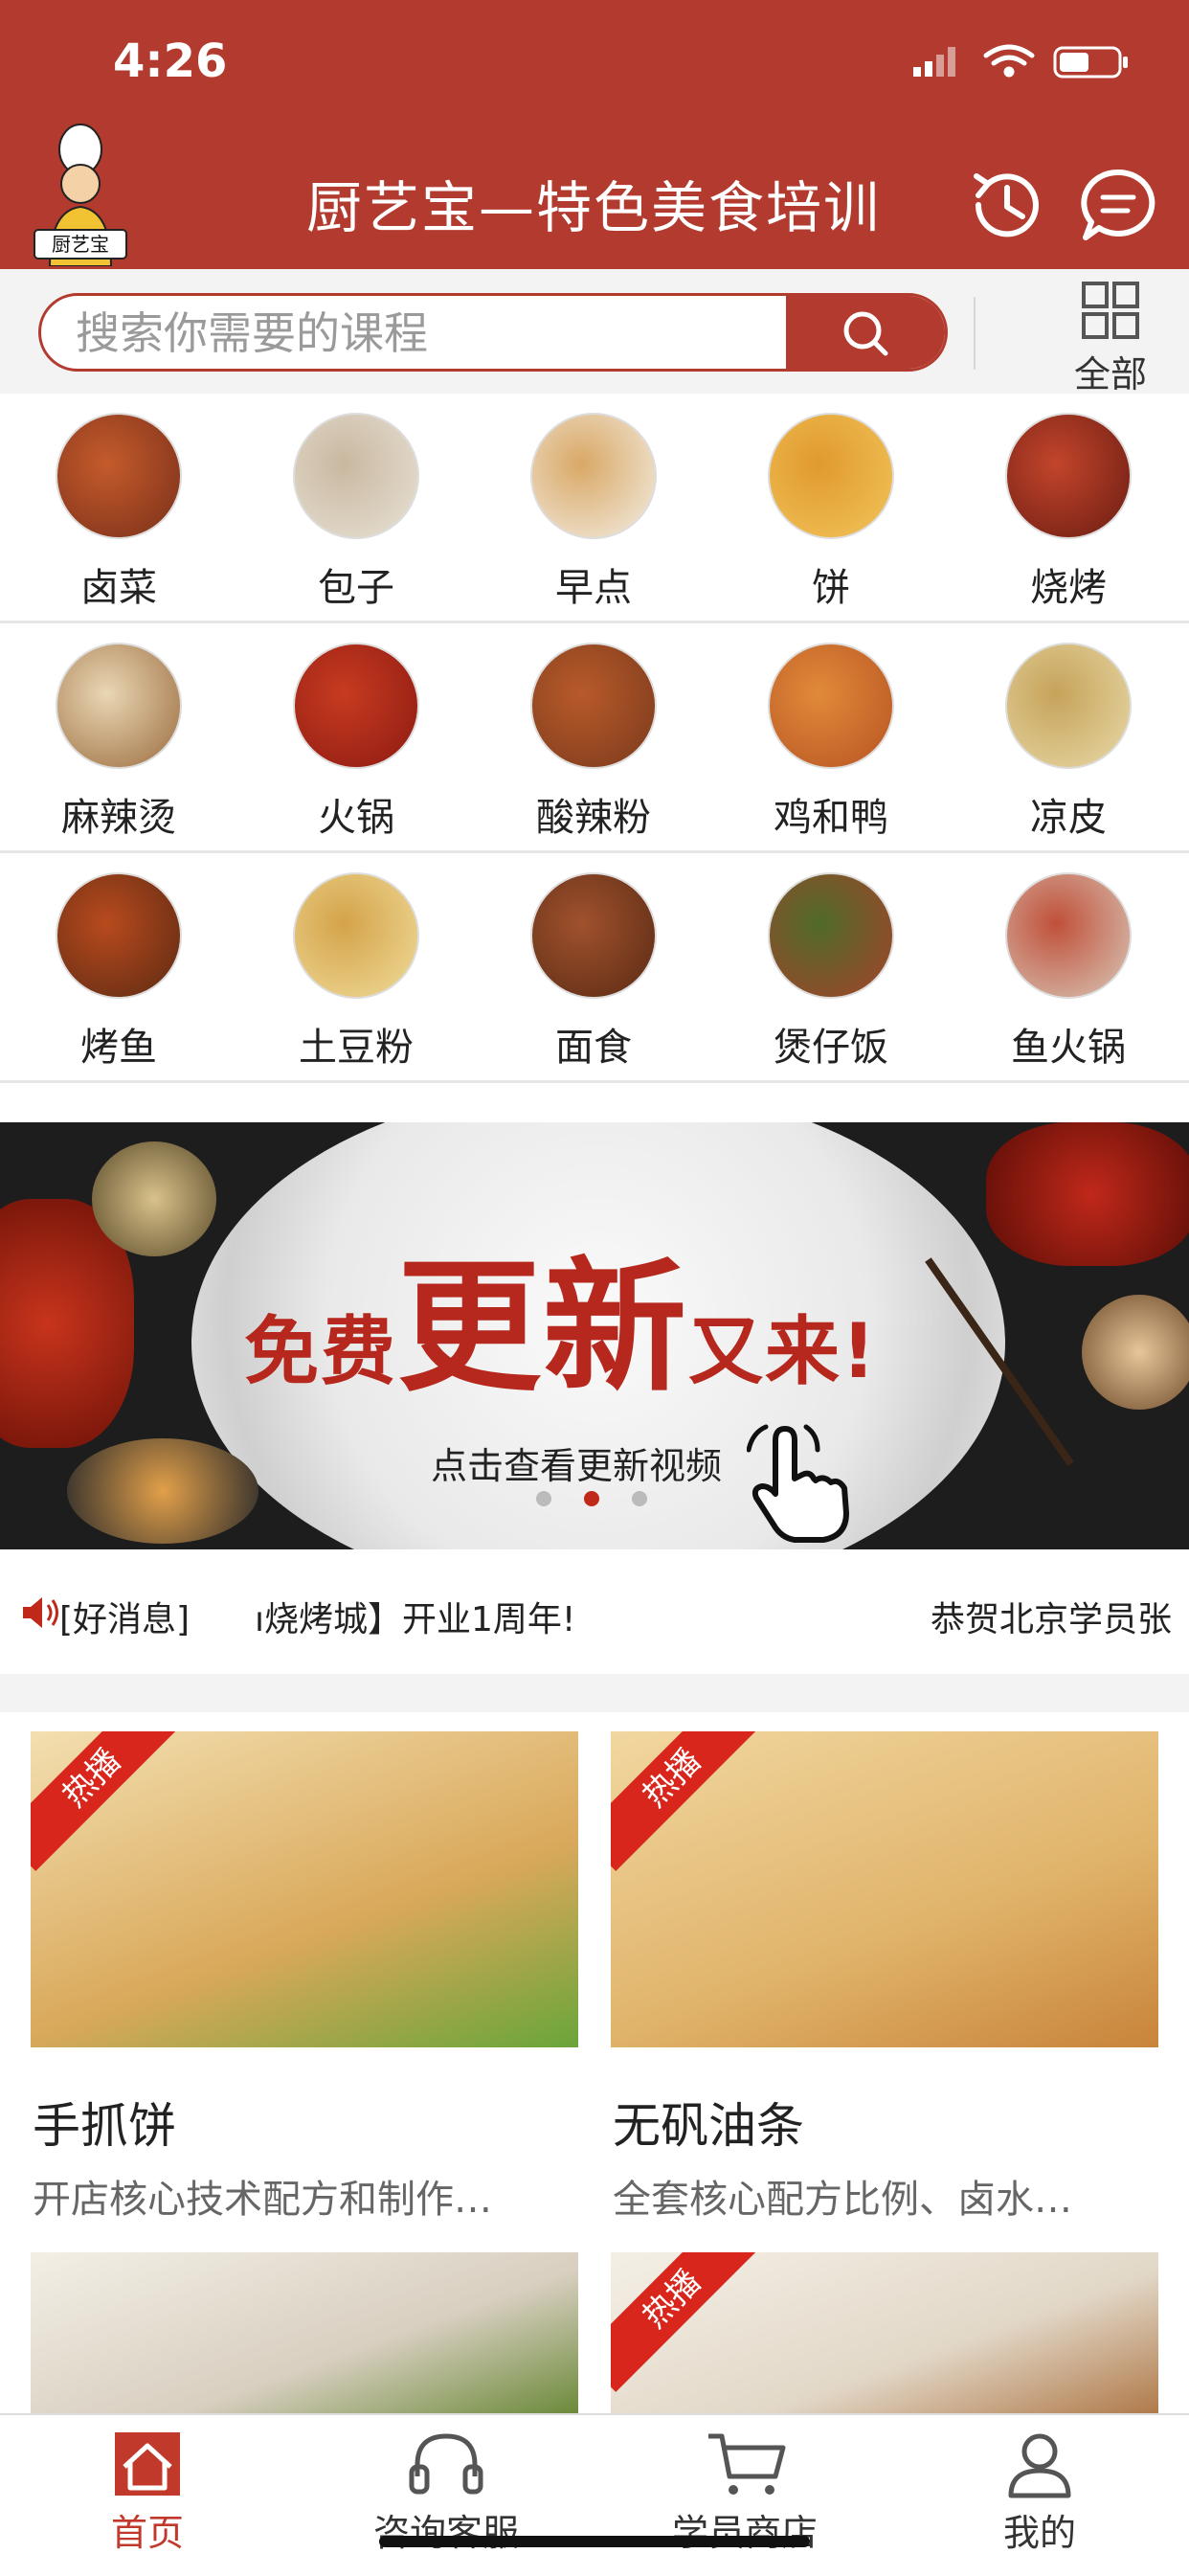 The height and width of the screenshot is (2576, 1189). I want to click on category-item: 土豆粉, so click(356, 968).